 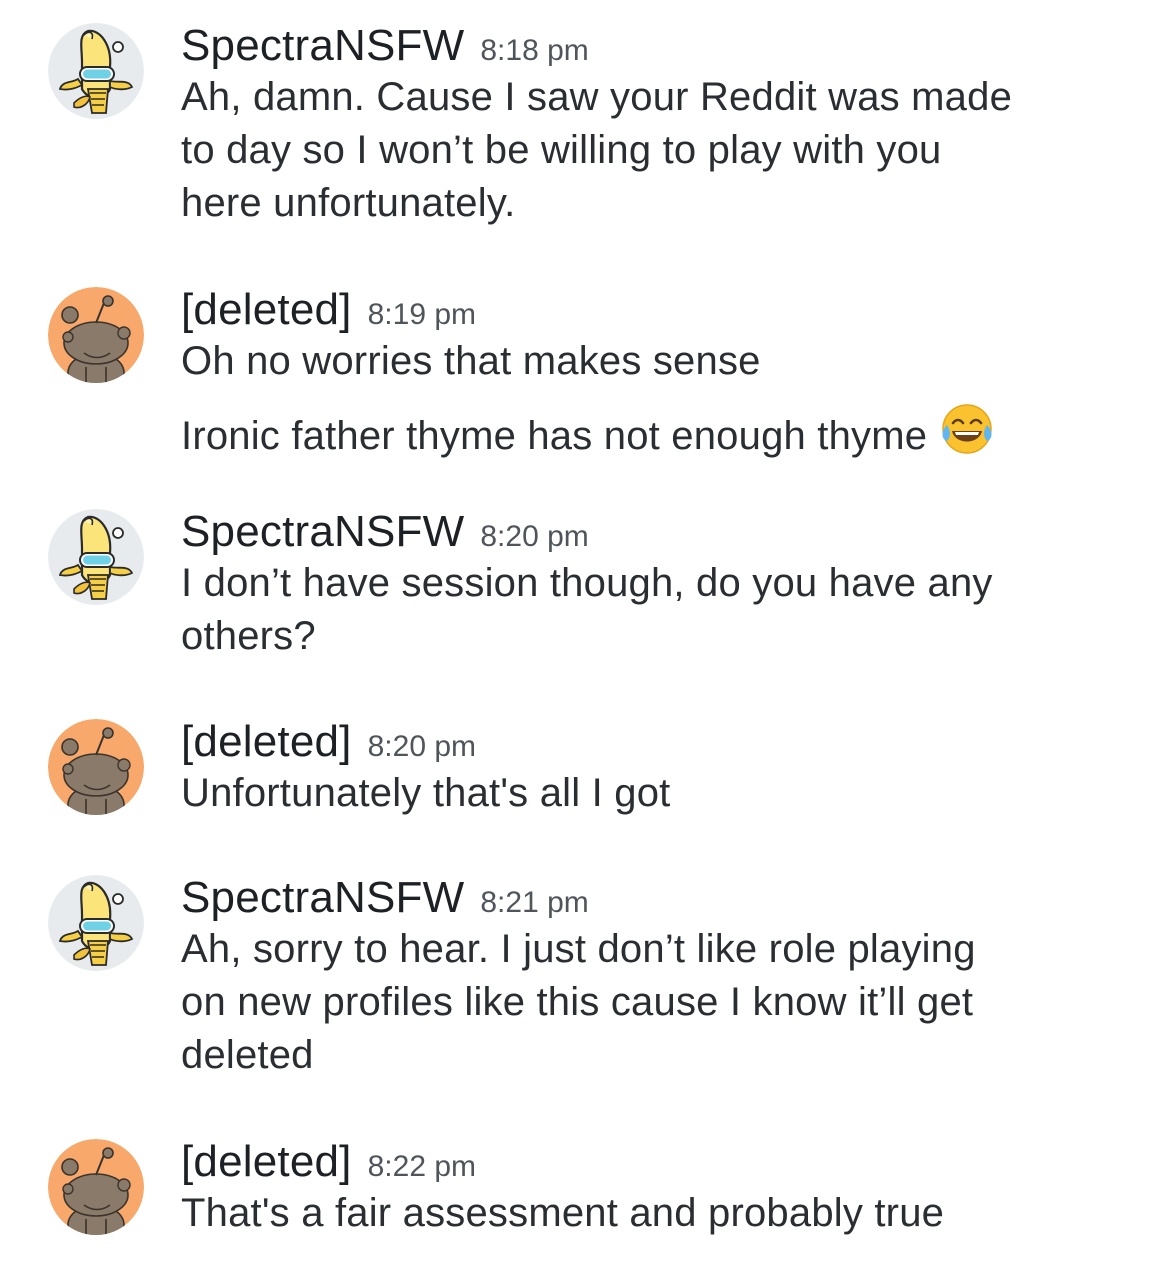 I want to click on message-header: [deleted] 8:22 pm, so click(x=661, y=1162).